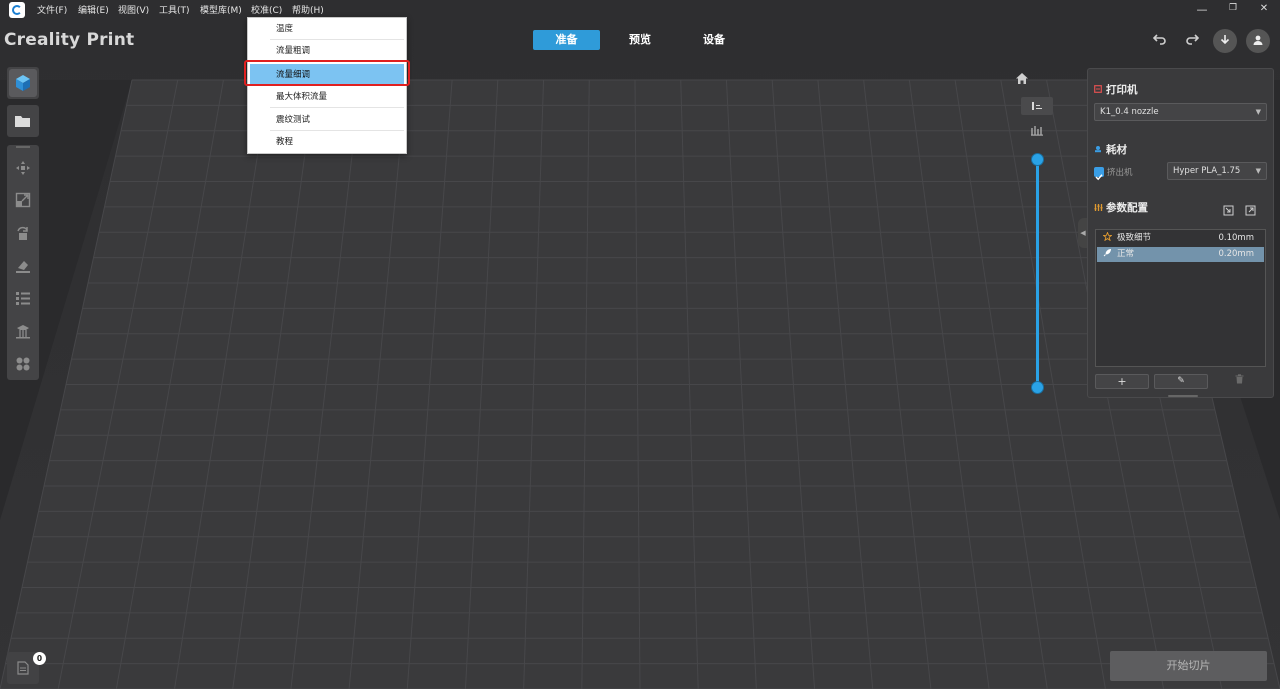  What do you see at coordinates (1236, 238) in the screenshot?
I see `profile-layer-height: 0.10mm` at bounding box center [1236, 238].